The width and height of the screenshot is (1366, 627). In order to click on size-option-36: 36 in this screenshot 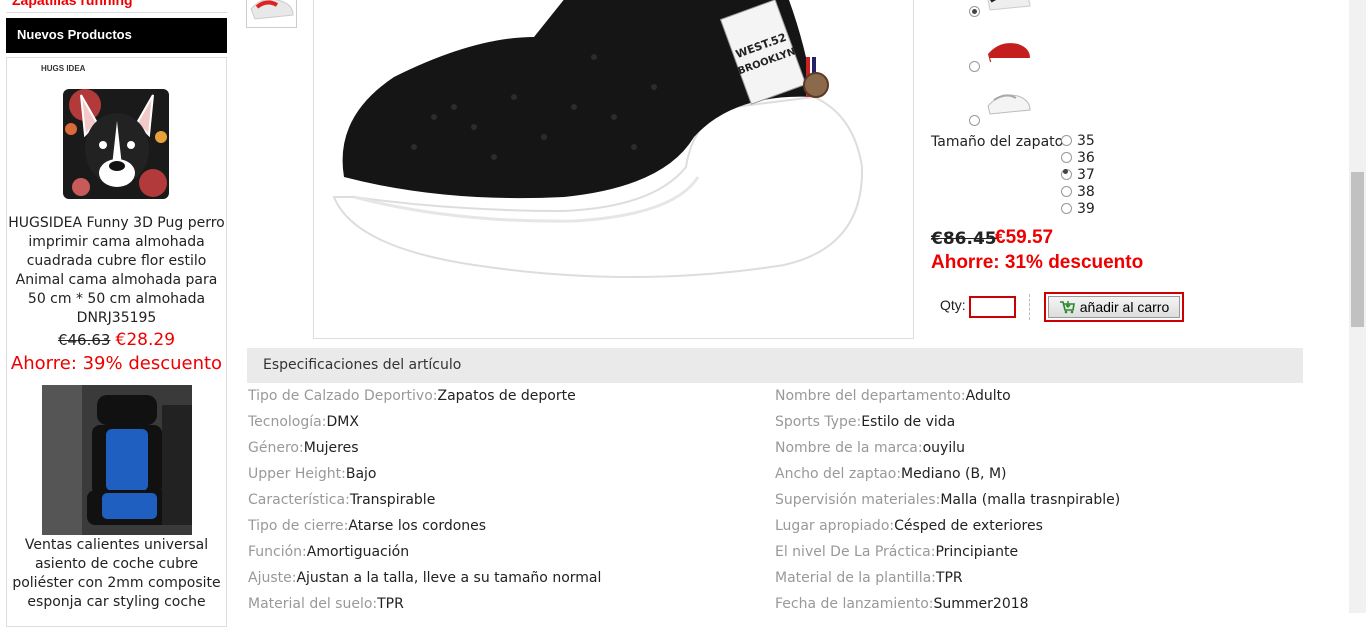, I will do `click(1078, 158)`.